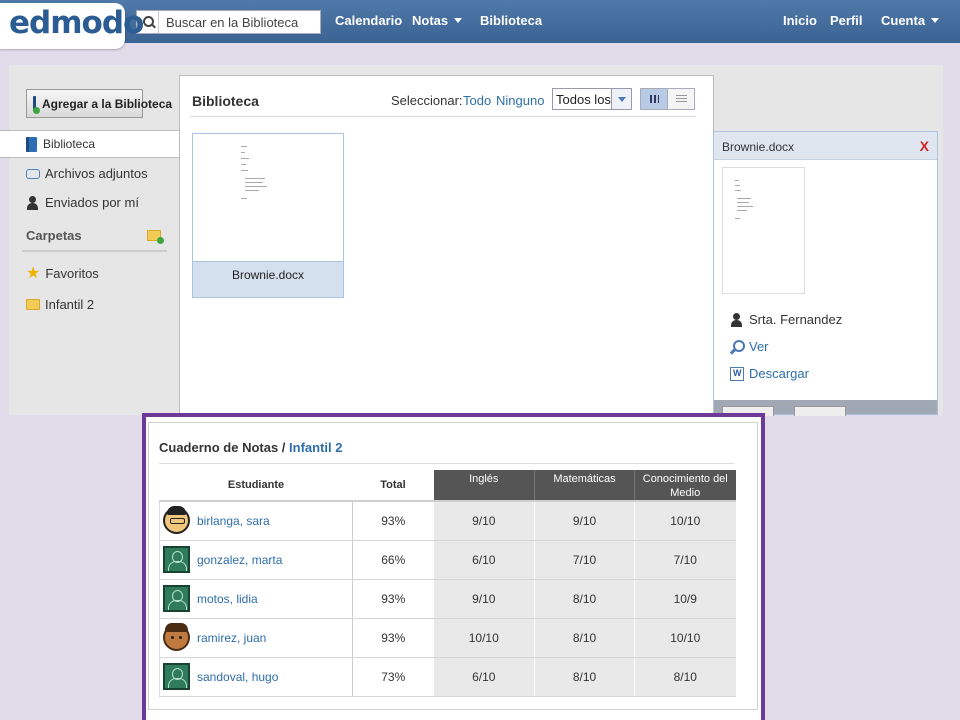  I want to click on owner-name: Srta. Fernandez, so click(796, 319).